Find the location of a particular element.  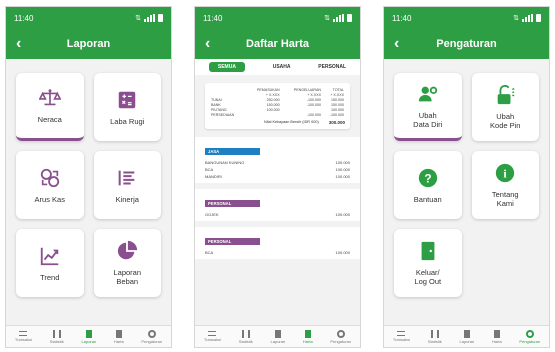

card-neraca: Neraca is located at coordinates (50, 107).